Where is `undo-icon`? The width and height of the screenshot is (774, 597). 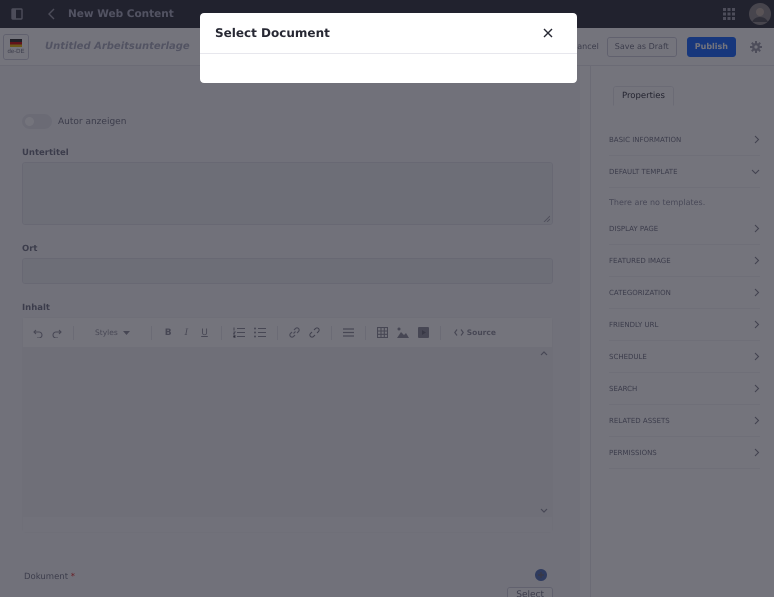
undo-icon is located at coordinates (38, 333).